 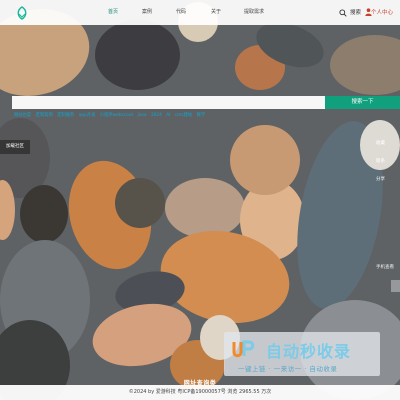 What do you see at coordinates (362, 102) in the screenshot?
I see `search-button: 搜索一下` at bounding box center [362, 102].